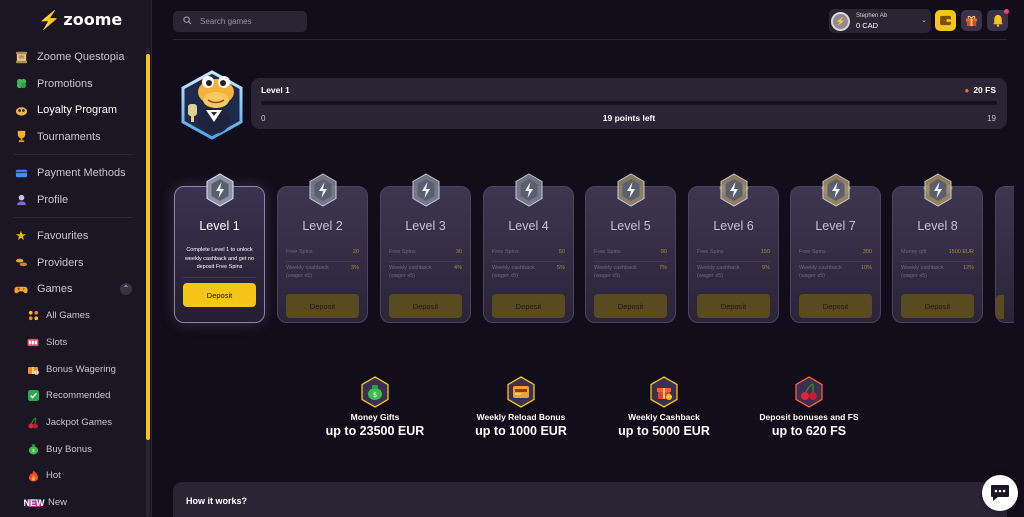 This screenshot has width=1024, height=517. I want to click on gift-icon, so click(664, 392).